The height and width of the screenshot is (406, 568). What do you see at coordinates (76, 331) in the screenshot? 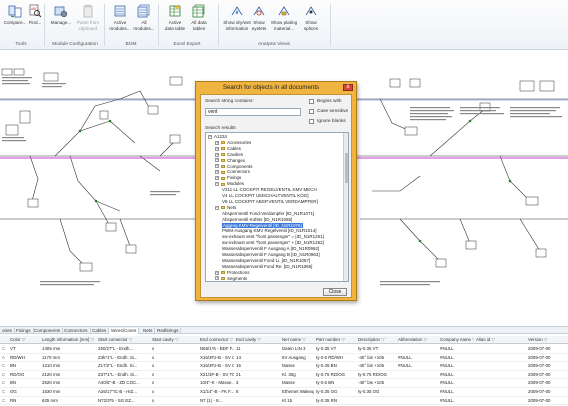
I see `tab-connectors: Connectors` at bounding box center [76, 331].